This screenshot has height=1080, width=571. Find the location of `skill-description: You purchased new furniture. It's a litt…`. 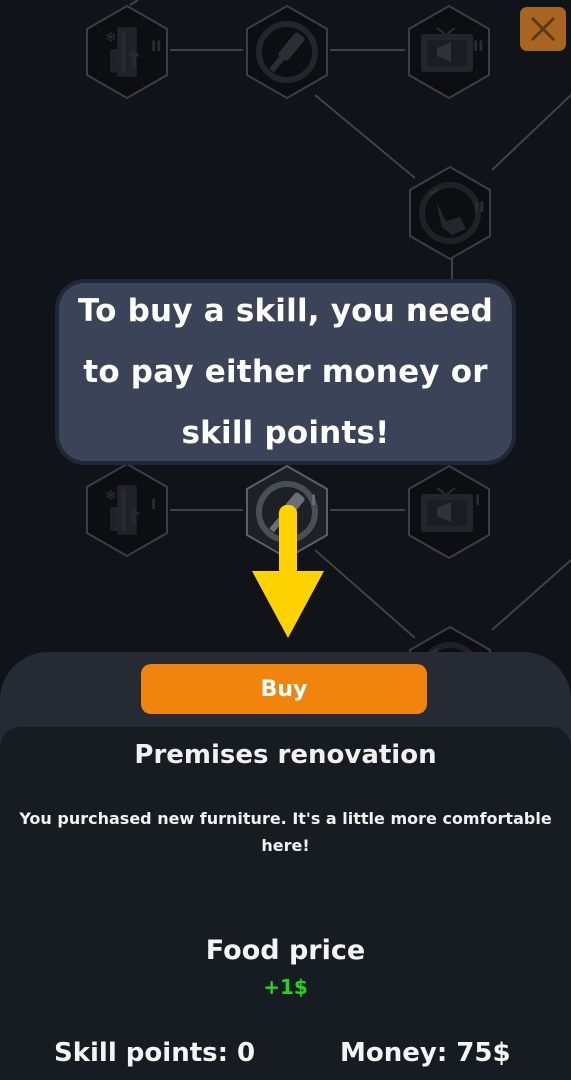

skill-description: You purchased new furniture. It's a litt… is located at coordinates (285, 832).